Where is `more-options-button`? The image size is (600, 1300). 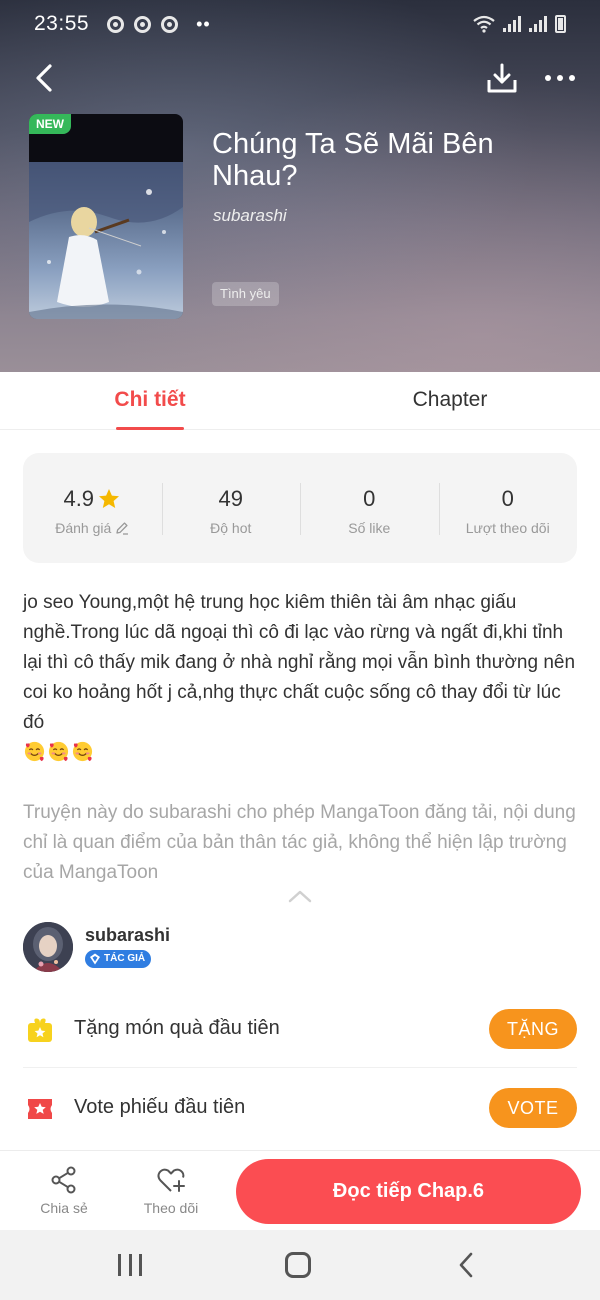 more-options-button is located at coordinates (560, 78).